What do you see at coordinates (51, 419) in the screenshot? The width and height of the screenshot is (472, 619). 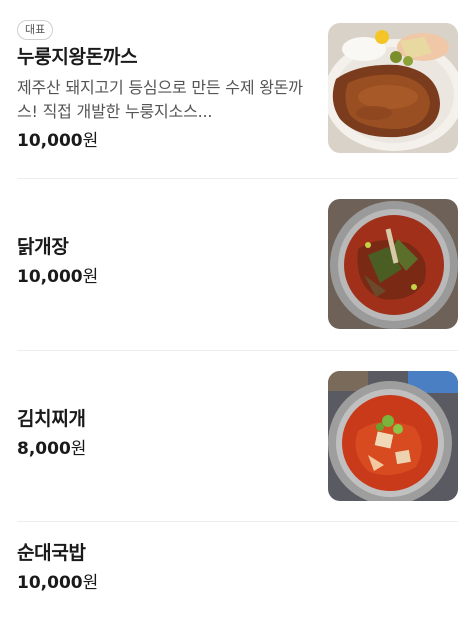 I see `menu-item-name: 김치찌개` at bounding box center [51, 419].